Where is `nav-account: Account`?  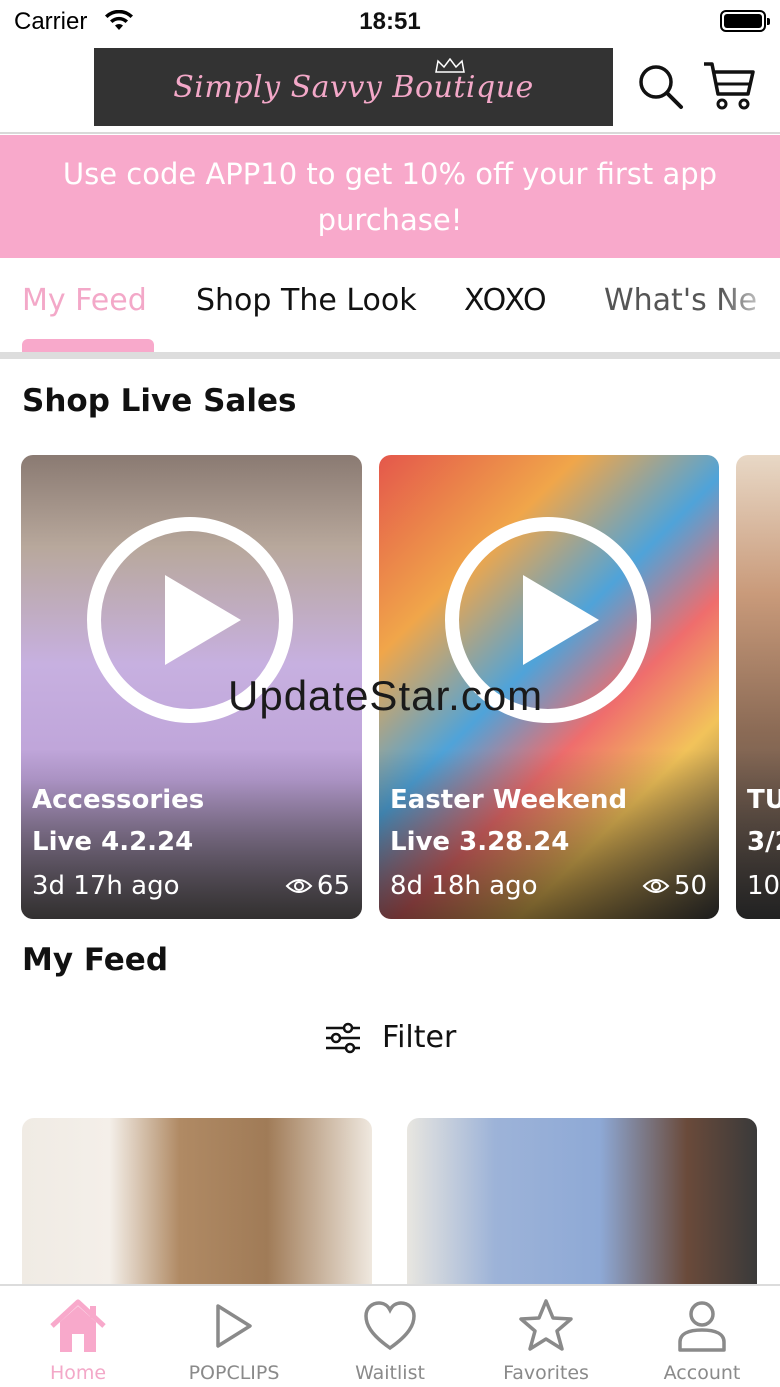 nav-account: Account is located at coordinates (702, 1341).